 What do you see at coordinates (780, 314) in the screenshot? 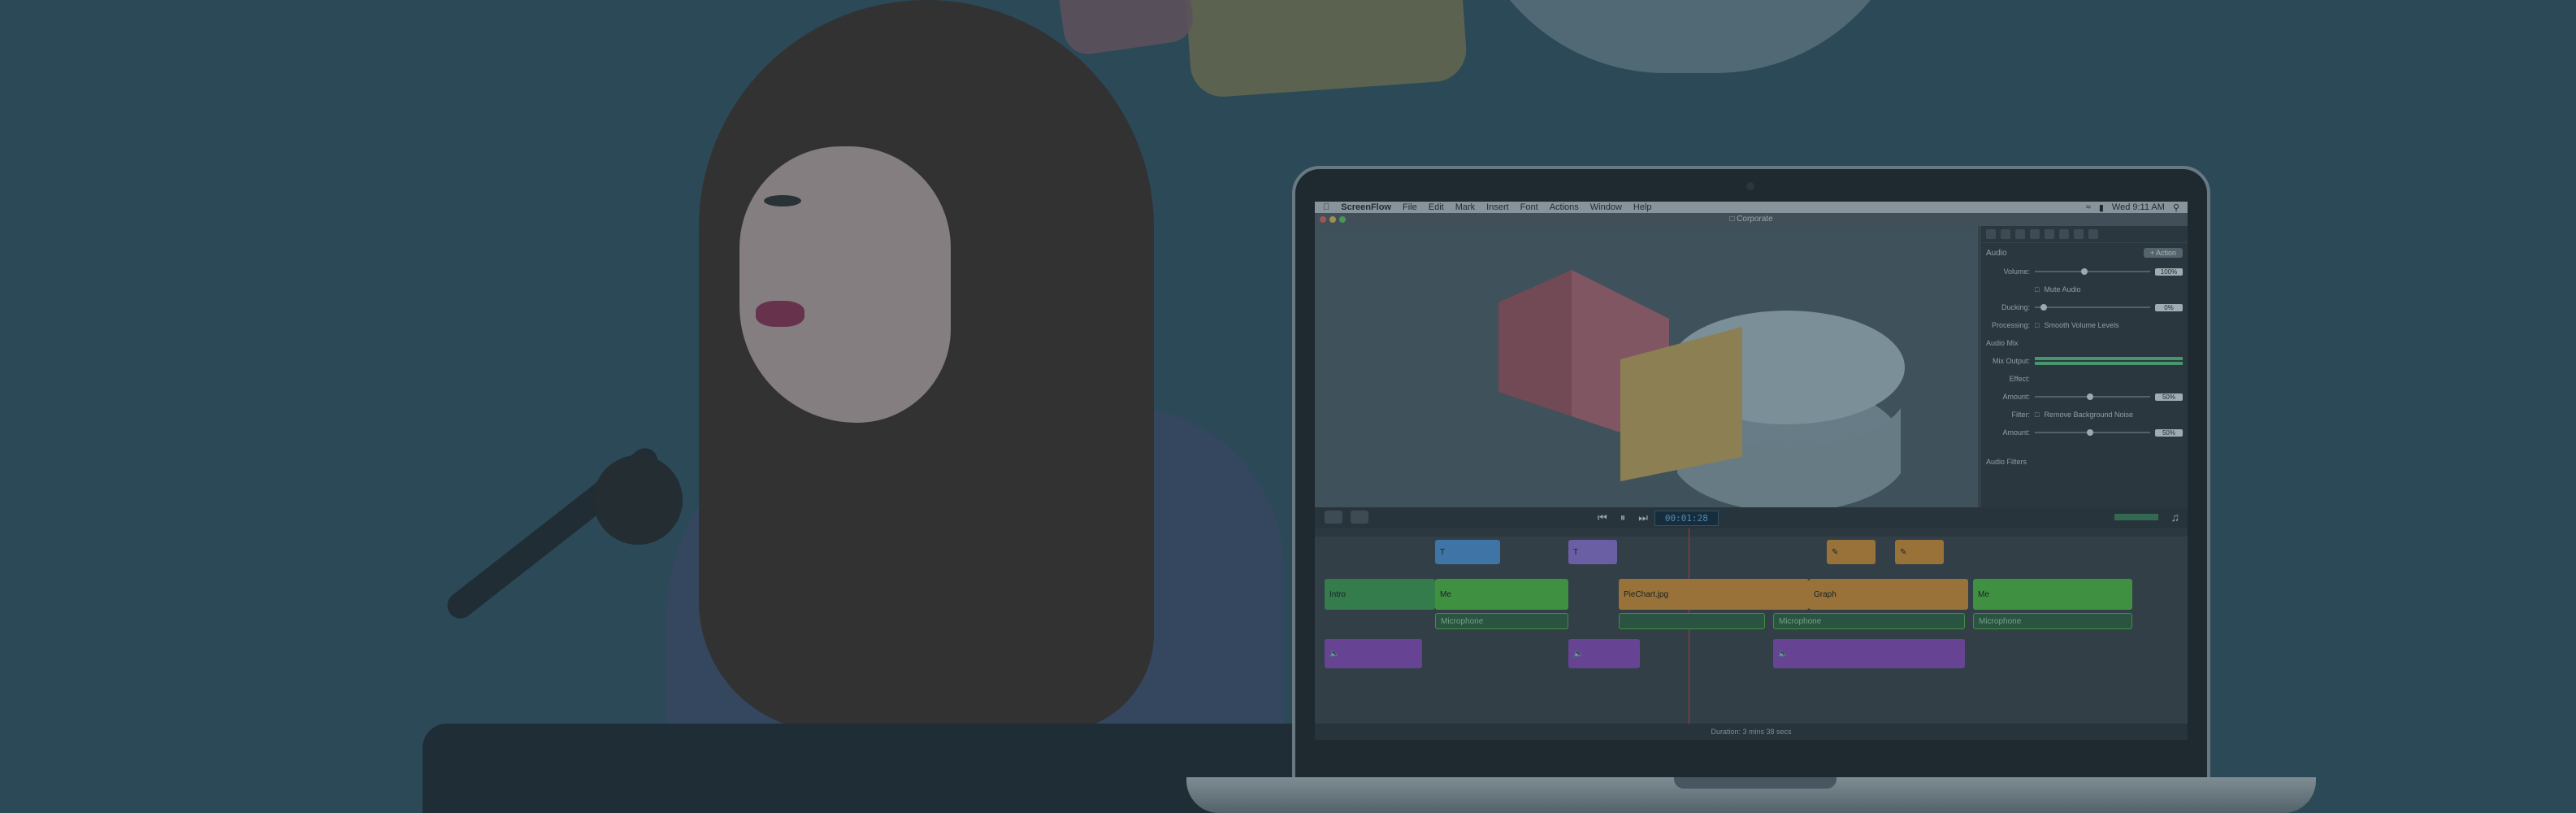
I see `presenter-lips` at bounding box center [780, 314].